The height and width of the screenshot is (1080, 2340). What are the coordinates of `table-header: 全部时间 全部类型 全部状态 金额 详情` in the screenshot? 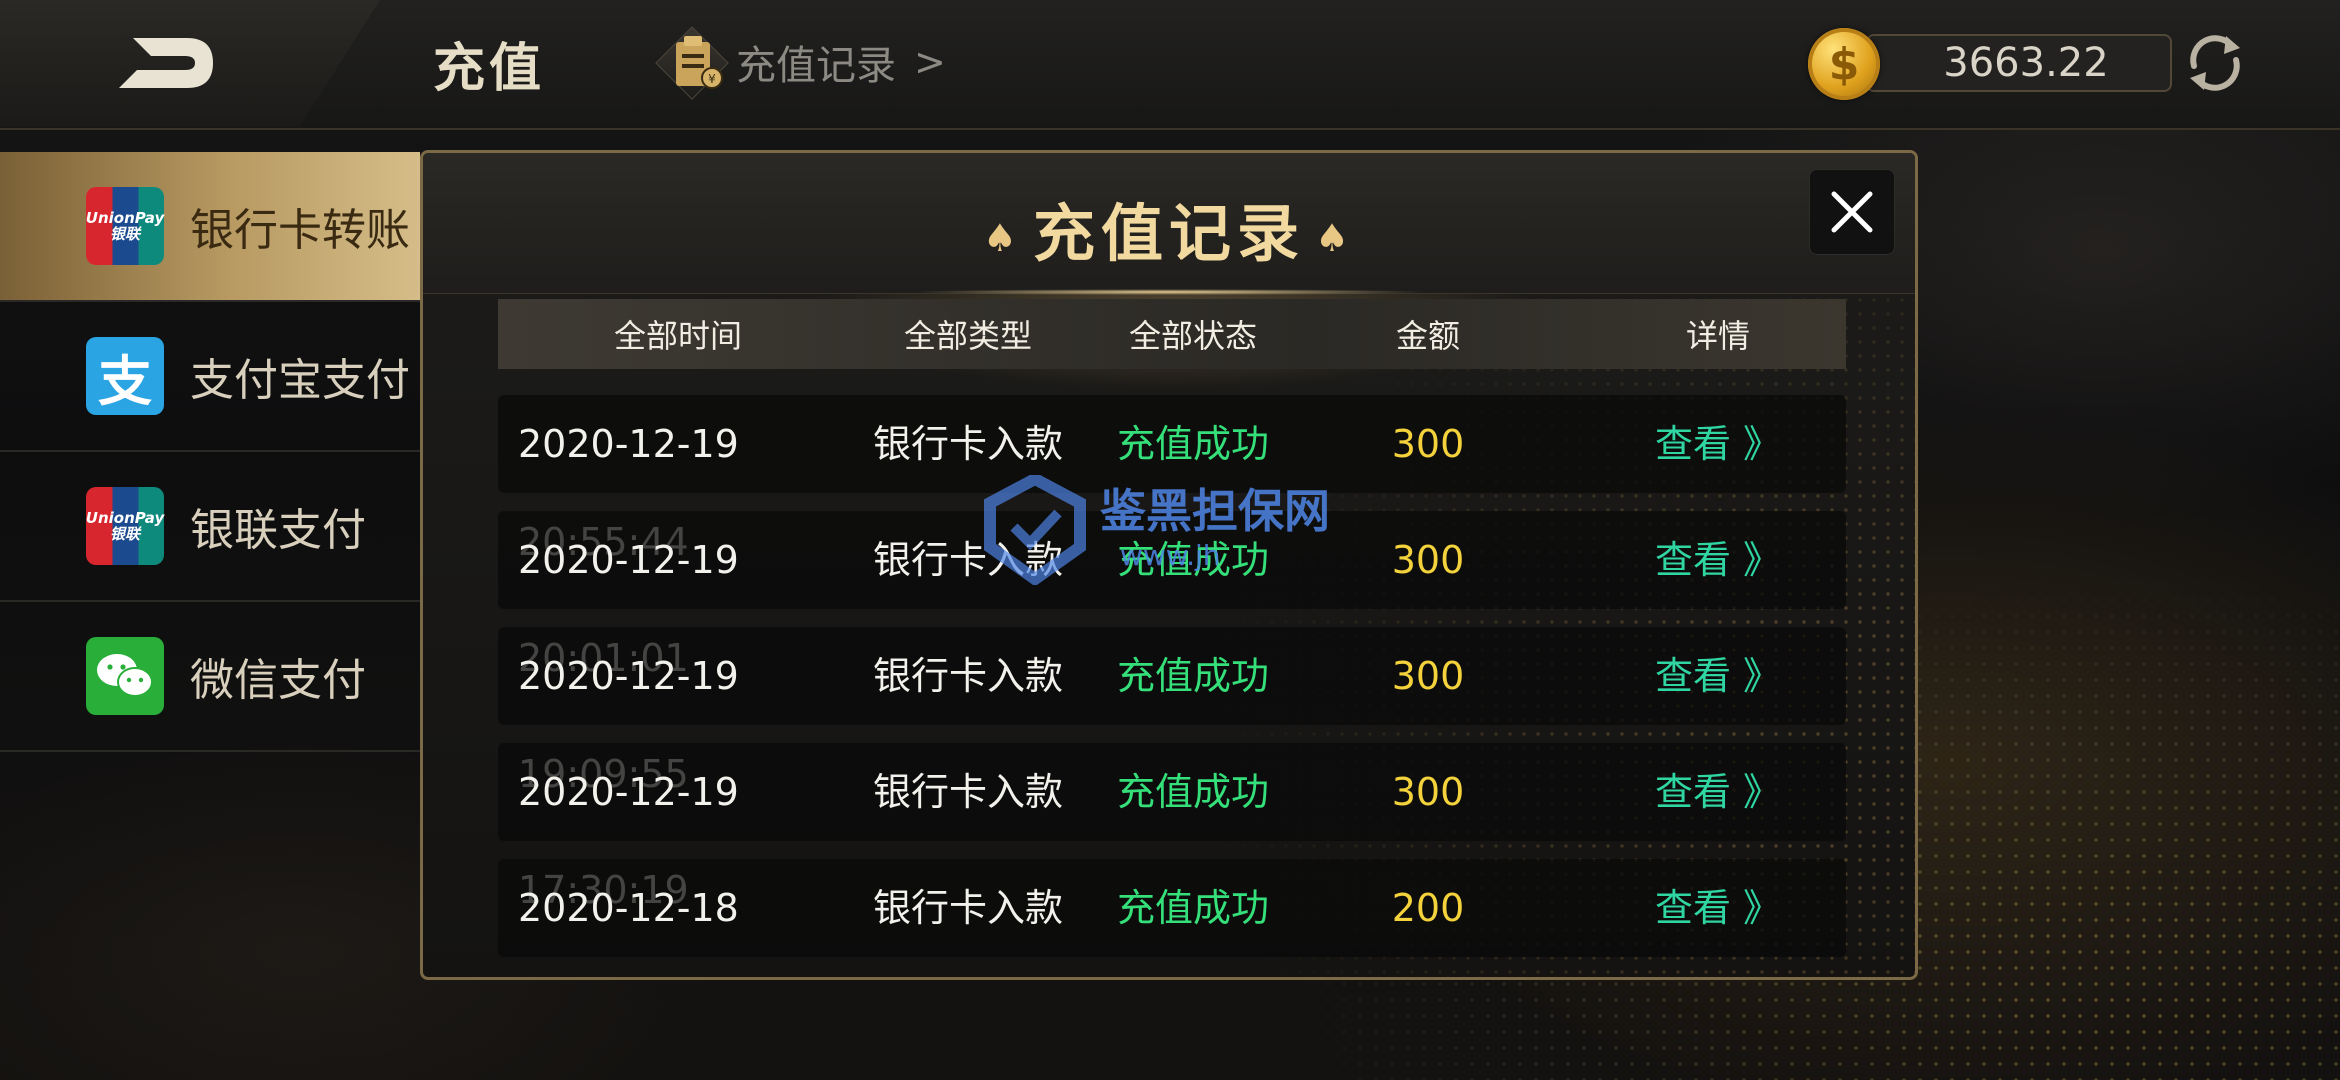 It's located at (1172, 334).